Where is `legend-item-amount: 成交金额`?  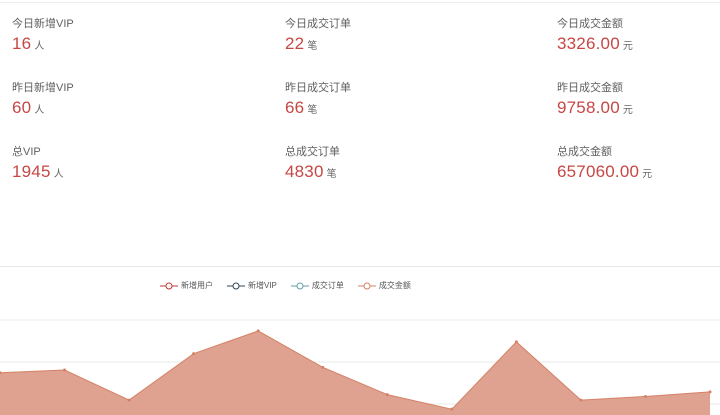
legend-item-amount: 成交金额 is located at coordinates (384, 285).